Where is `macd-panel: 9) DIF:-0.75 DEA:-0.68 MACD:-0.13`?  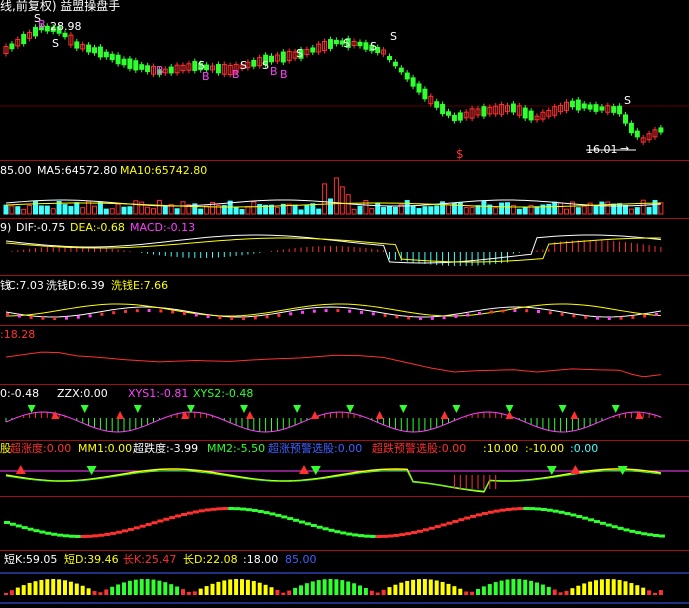
macd-panel: 9) DIF:-0.75 DEA:-0.68 MACD:-0.13 is located at coordinates (344, 247).